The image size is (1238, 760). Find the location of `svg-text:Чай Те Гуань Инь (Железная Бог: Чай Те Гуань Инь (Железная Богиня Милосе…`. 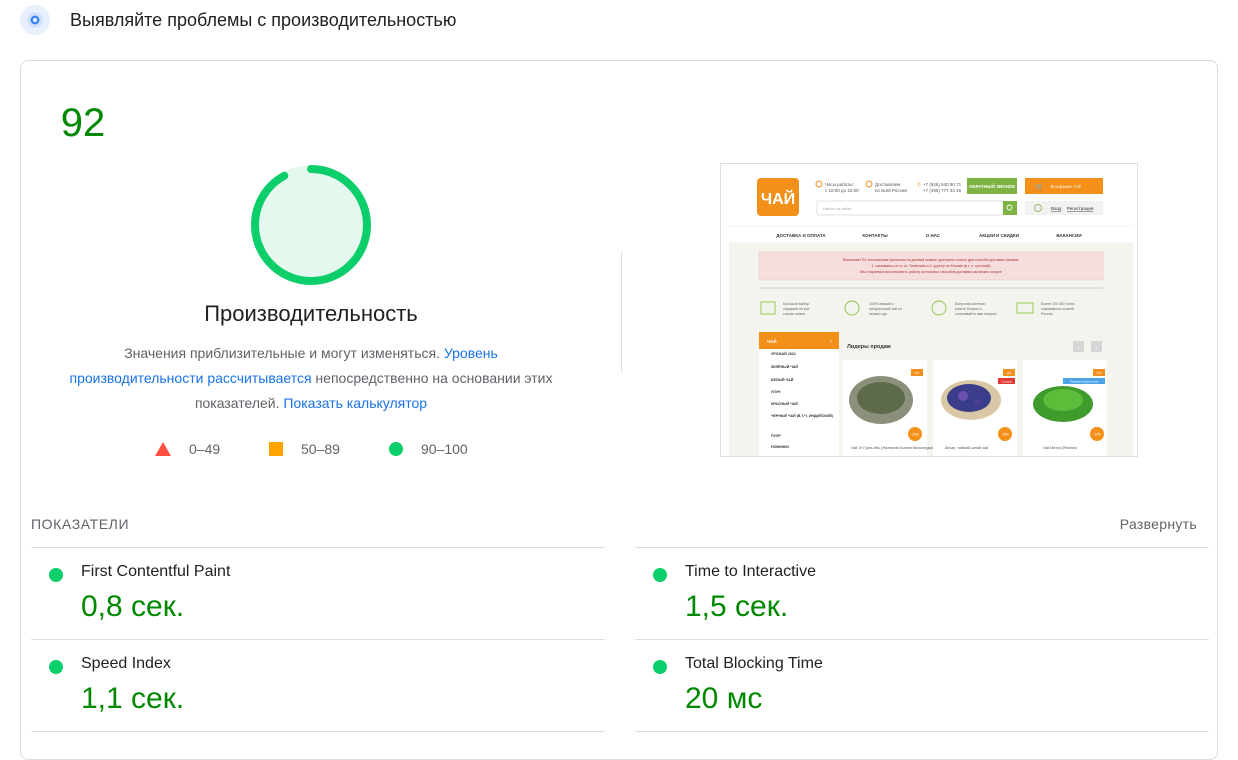

svg-text:Чай Те Гуань Инь (Железная Бог: Чай Те Гуань Инь (Железная Богиня Милосе… is located at coordinates (894, 448).